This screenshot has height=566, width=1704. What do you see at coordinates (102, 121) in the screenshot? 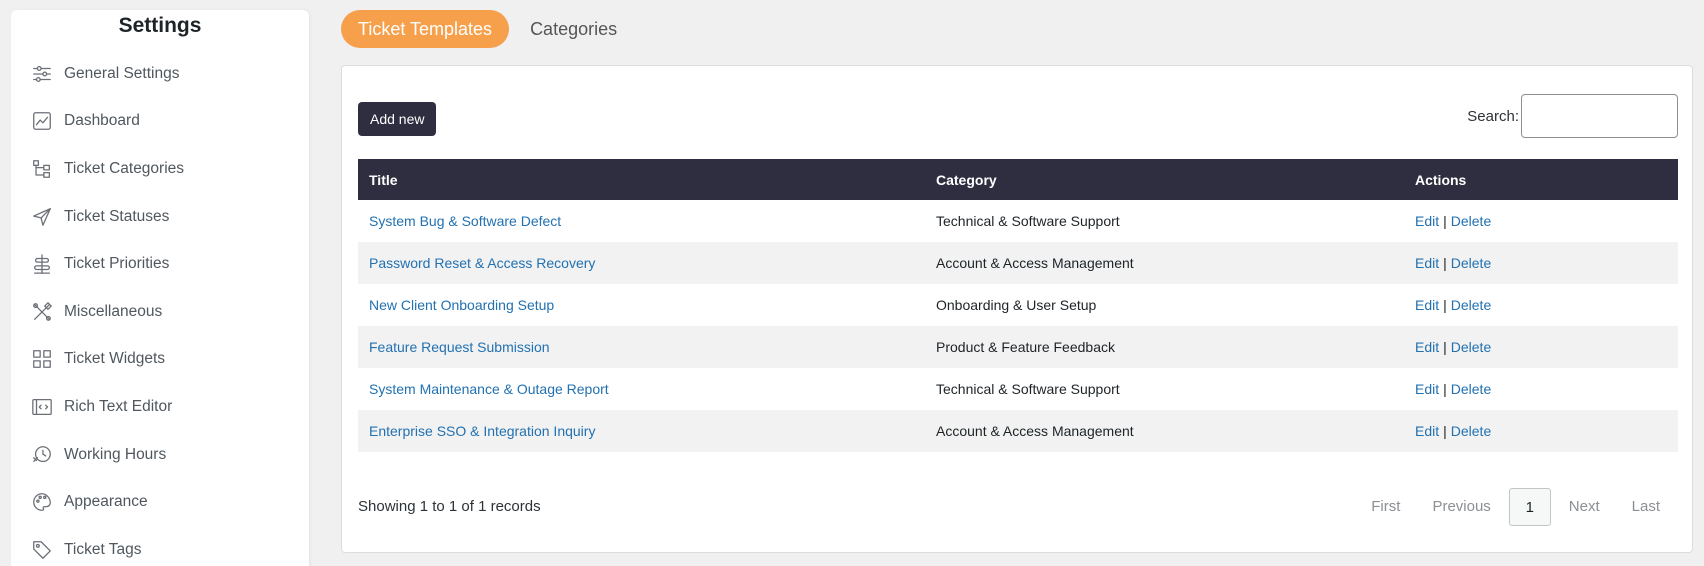
I see `sidebar-item-label: Dashboard` at bounding box center [102, 121].